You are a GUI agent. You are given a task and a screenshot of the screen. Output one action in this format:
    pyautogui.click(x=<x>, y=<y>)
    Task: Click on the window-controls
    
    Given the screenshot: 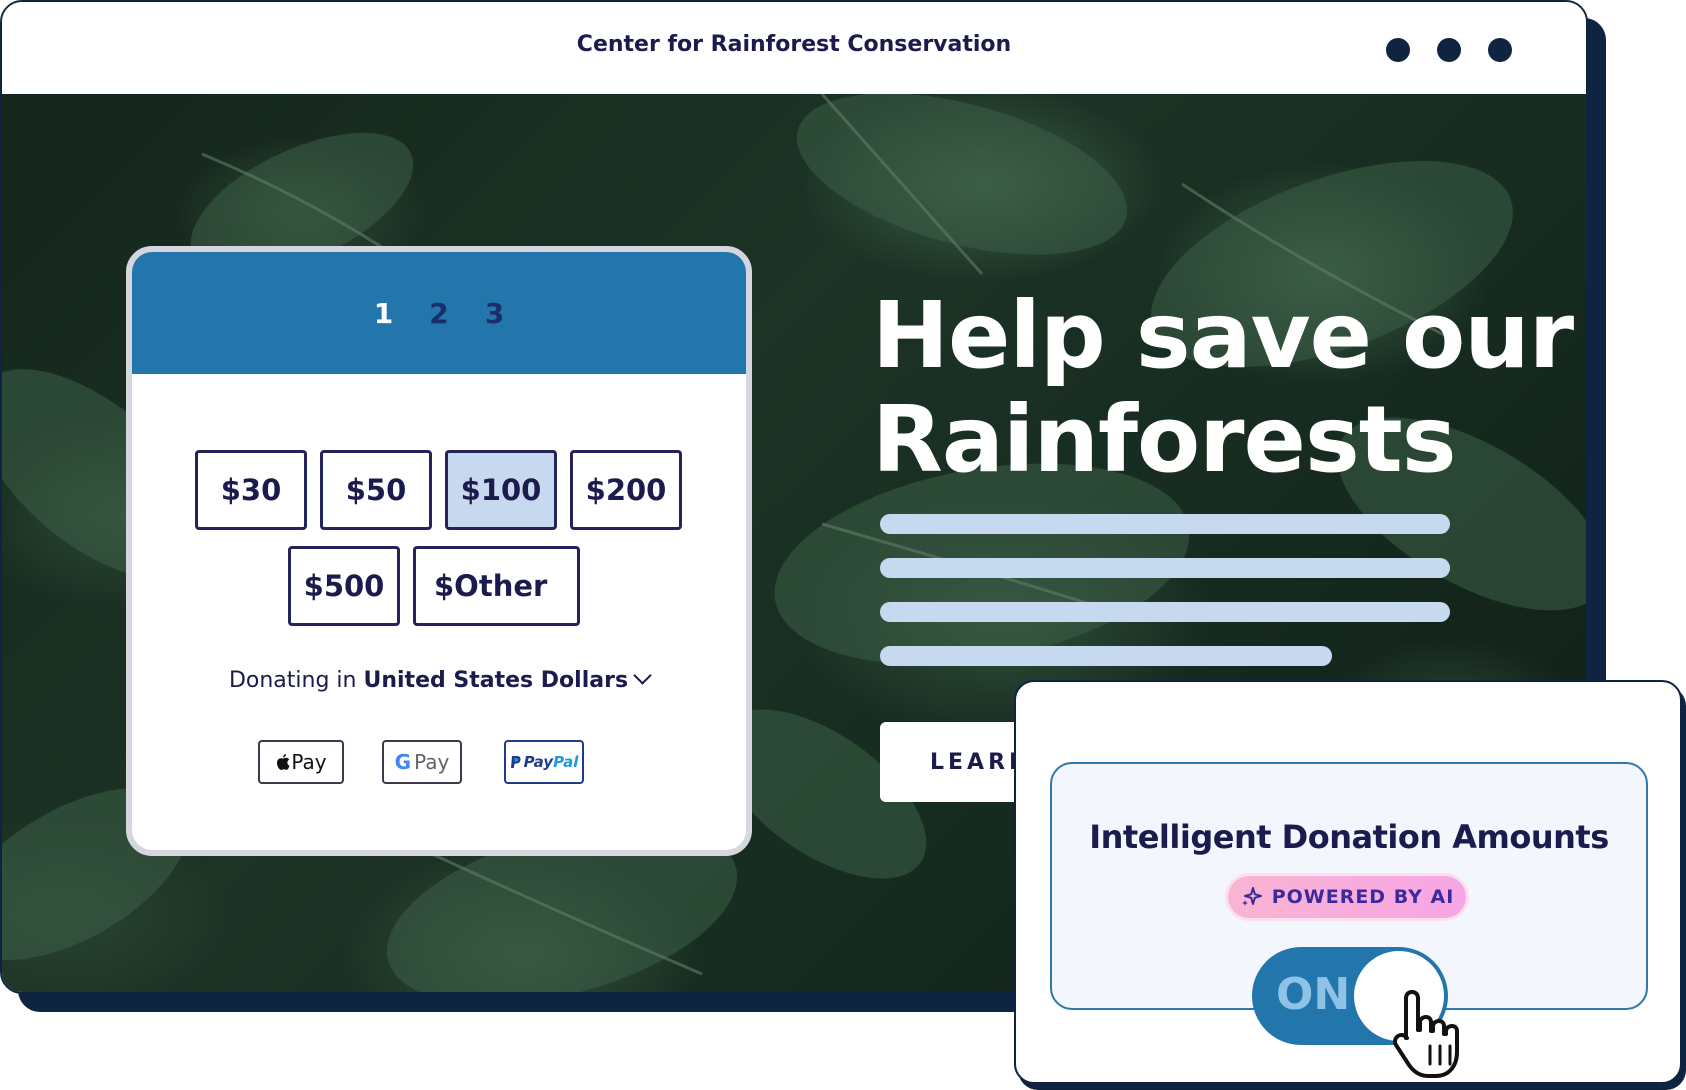 What is the action you would take?
    pyautogui.click(x=1449, y=50)
    